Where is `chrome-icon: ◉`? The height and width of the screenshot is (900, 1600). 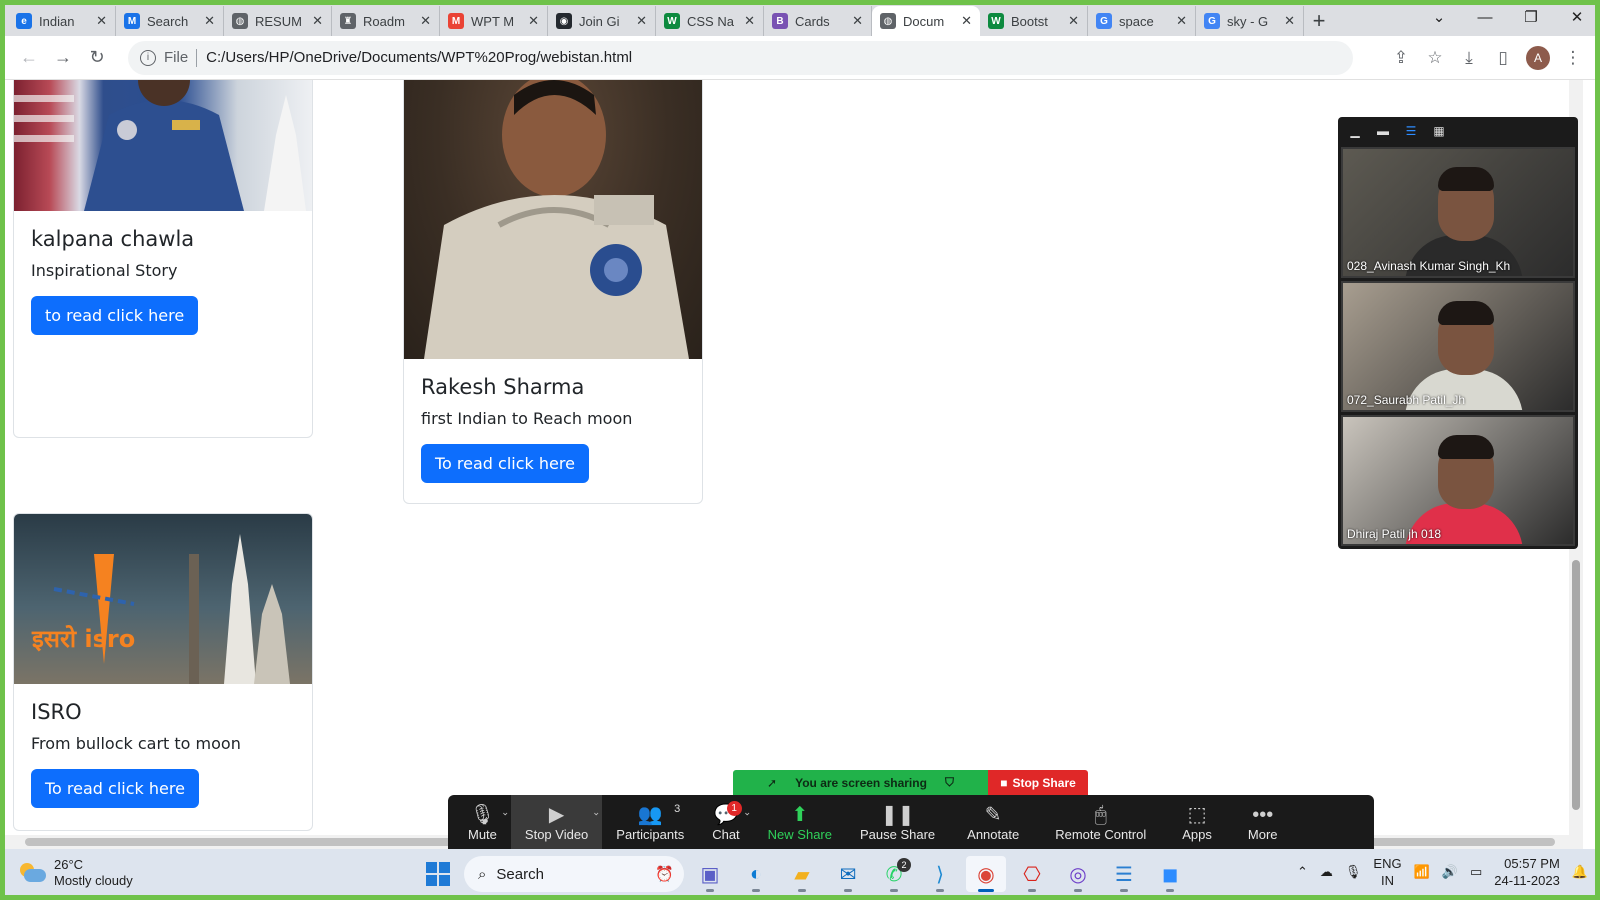 chrome-icon: ◉ is located at coordinates (986, 874).